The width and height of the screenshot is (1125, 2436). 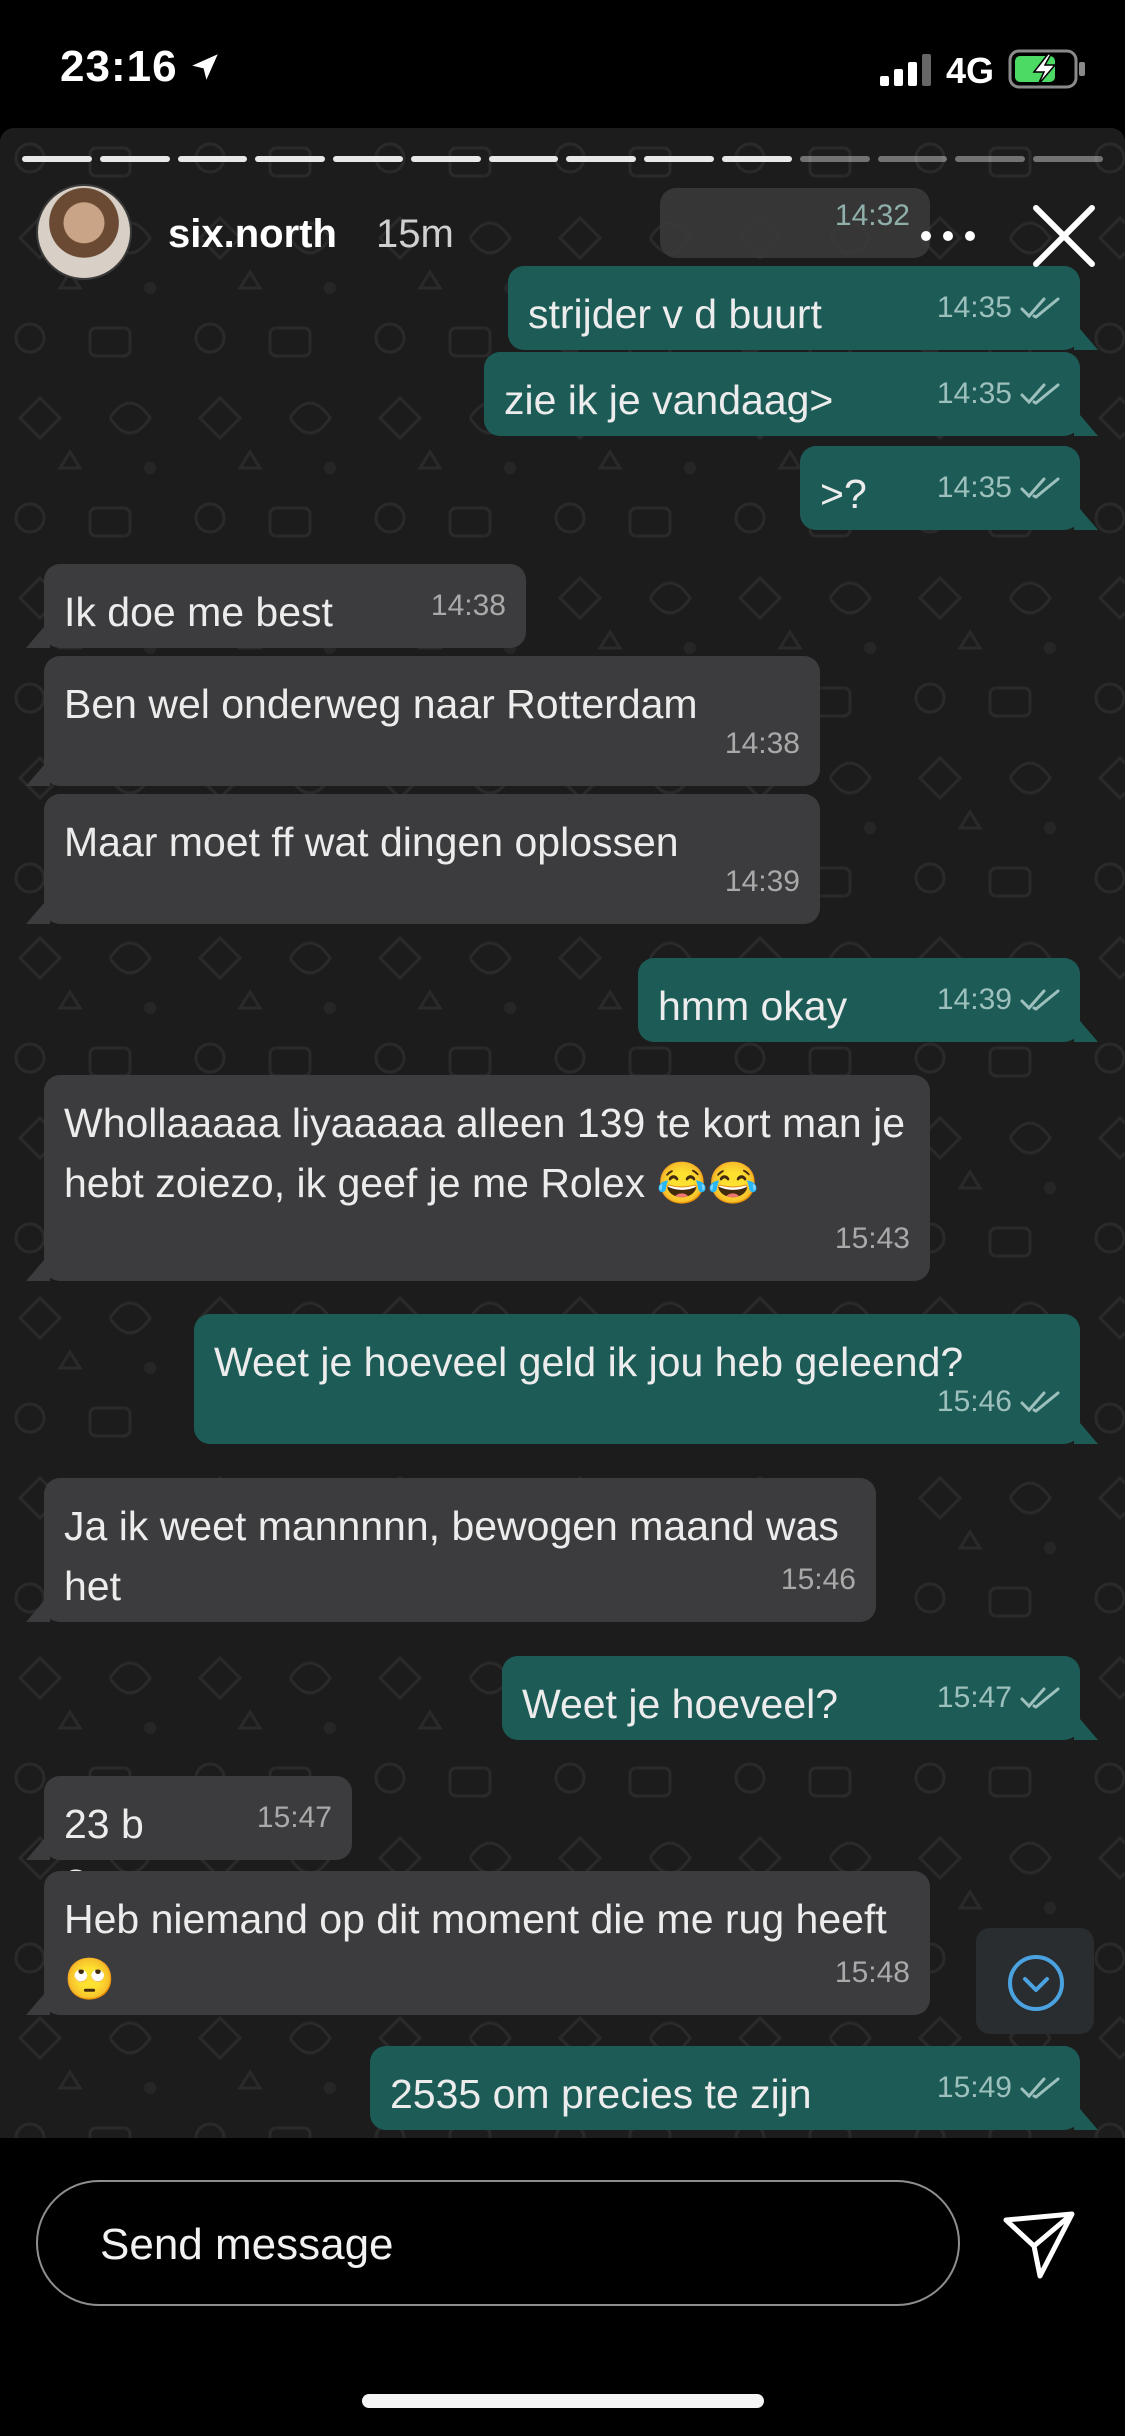 I want to click on message-meta: 15:48, so click(x=872, y=1973).